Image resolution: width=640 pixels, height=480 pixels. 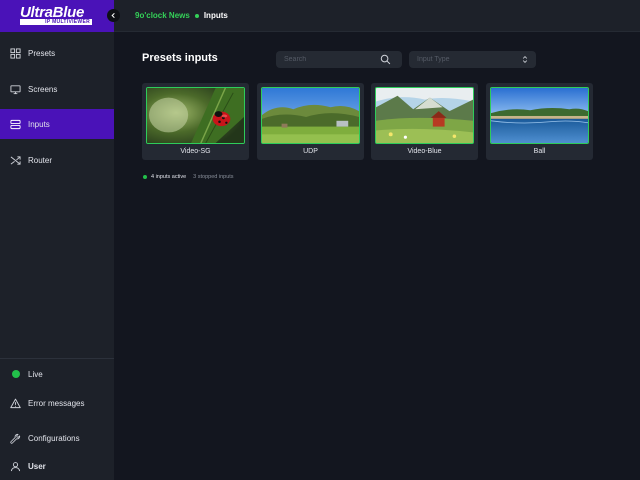 What do you see at coordinates (39, 124) in the screenshot?
I see `sidebar-item-label: Inputs` at bounding box center [39, 124].